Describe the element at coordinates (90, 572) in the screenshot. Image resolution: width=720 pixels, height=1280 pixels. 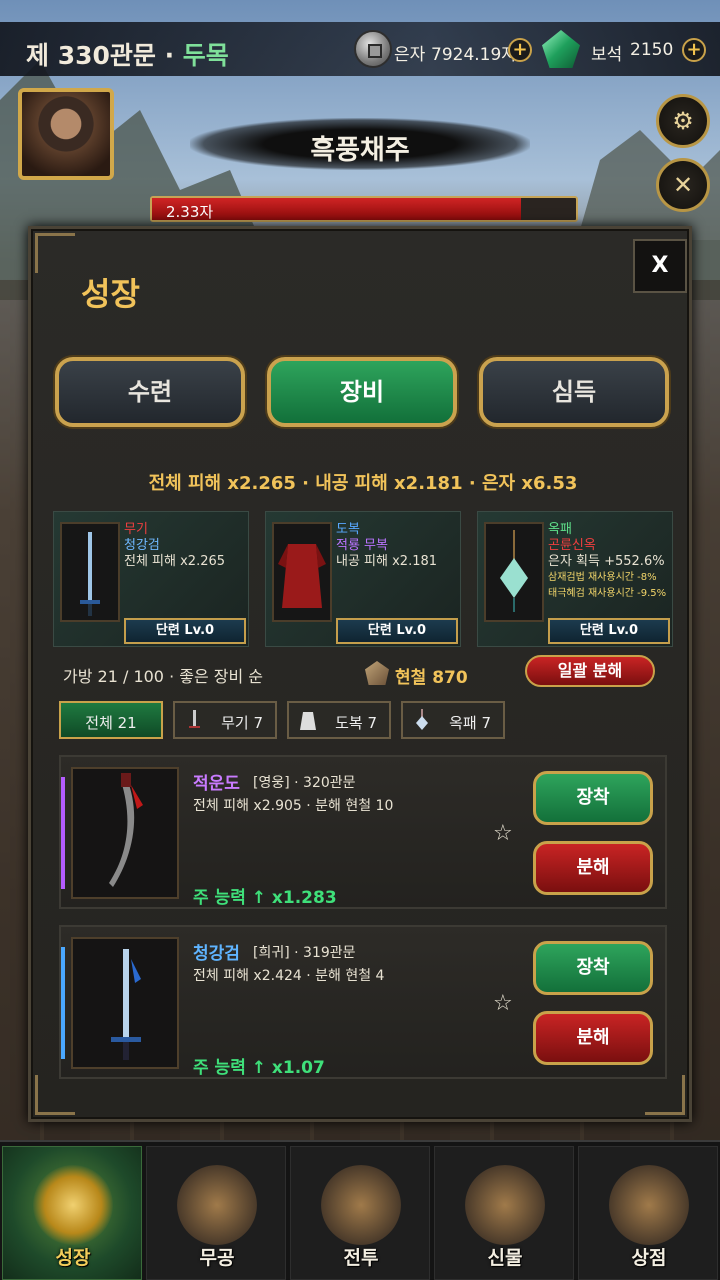
I see `weapon-sword-icon` at that location.